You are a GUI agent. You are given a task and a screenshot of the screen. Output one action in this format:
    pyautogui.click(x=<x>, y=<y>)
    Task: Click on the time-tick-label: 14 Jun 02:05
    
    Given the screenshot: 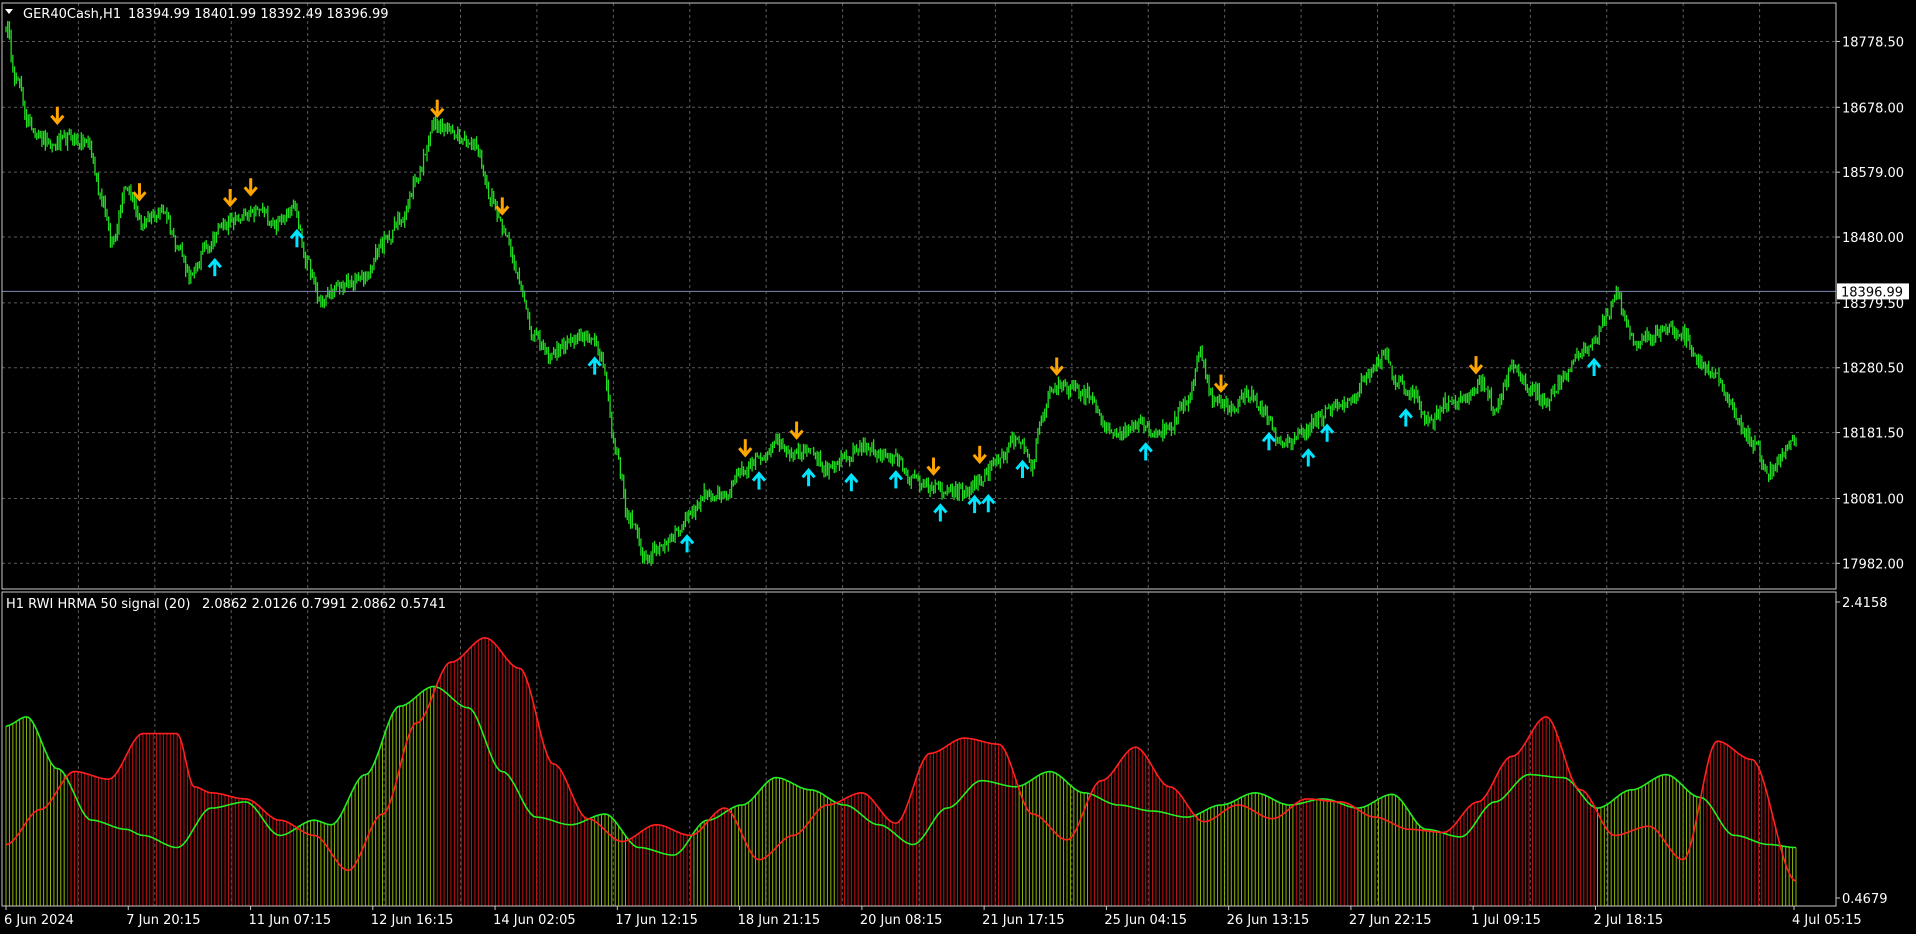 What is the action you would take?
    pyautogui.click(x=534, y=920)
    